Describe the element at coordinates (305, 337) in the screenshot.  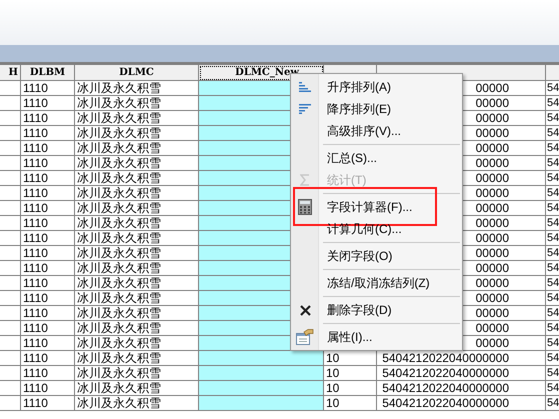
I see `properties-icon` at that location.